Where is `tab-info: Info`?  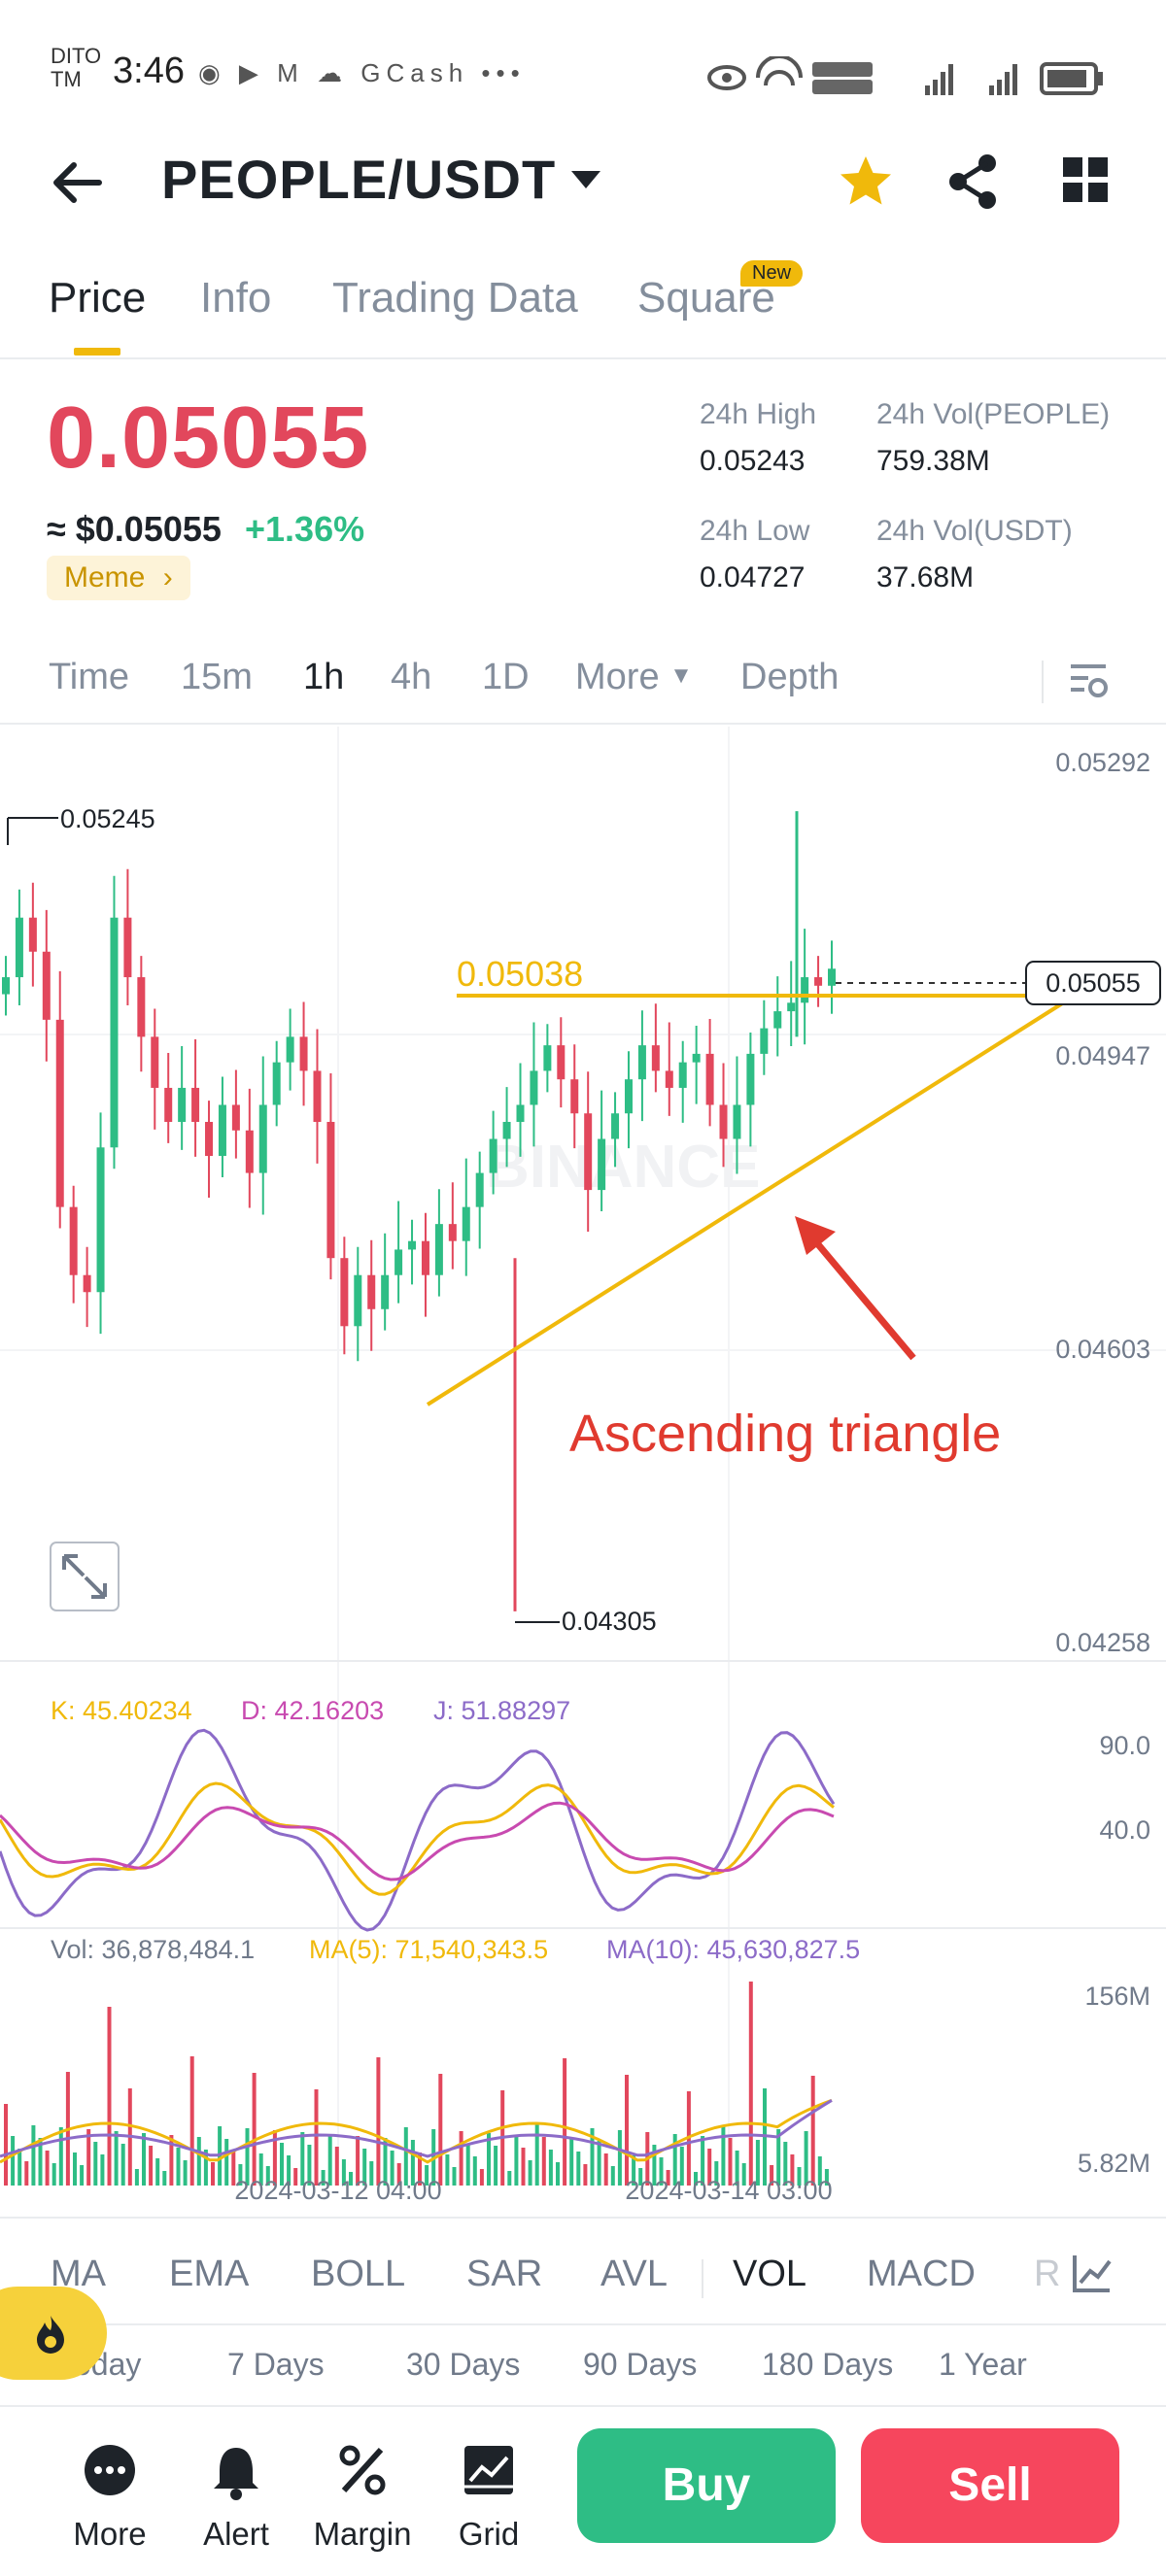 tab-info: Info is located at coordinates (235, 298).